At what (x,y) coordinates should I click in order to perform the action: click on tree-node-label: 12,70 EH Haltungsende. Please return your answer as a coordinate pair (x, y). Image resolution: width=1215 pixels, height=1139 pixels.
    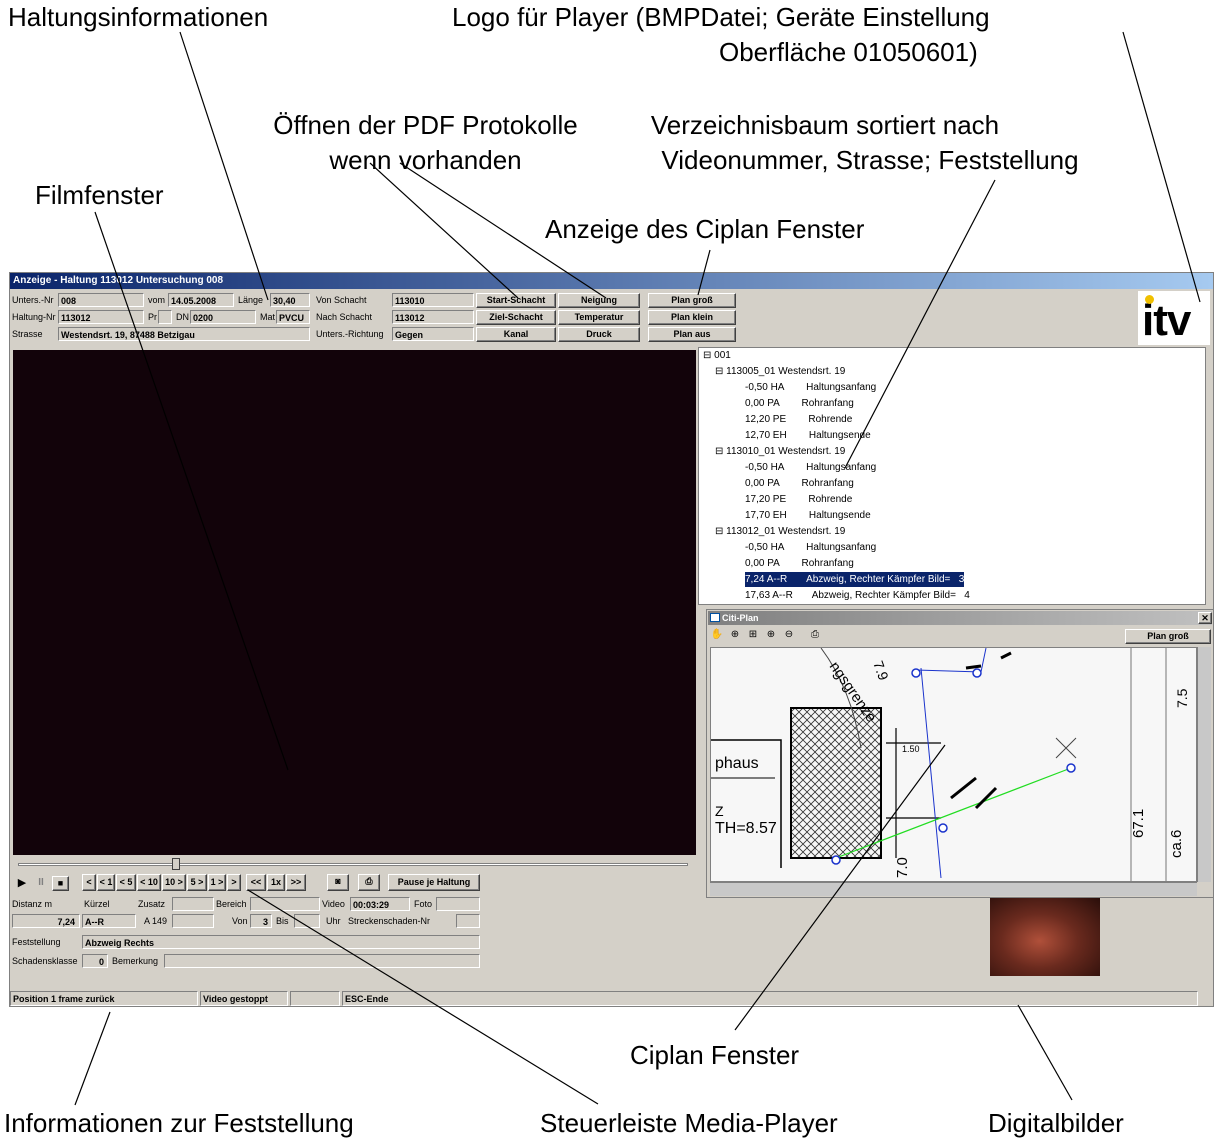
    Looking at the image, I should click on (808, 435).